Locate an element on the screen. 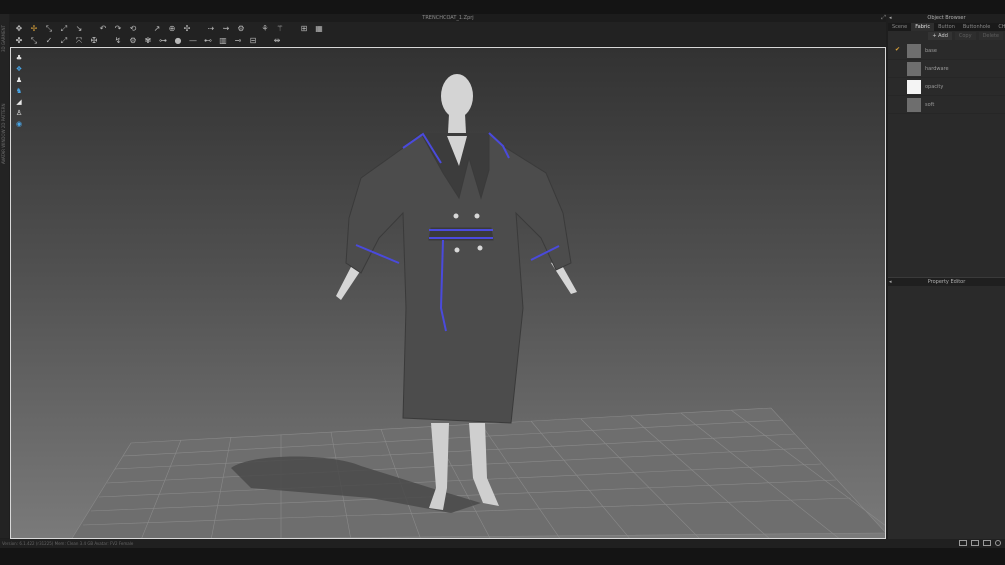 Image resolution: width=1005 pixels, height=565 pixels. scale-icon: ↘ is located at coordinates (79, 29).